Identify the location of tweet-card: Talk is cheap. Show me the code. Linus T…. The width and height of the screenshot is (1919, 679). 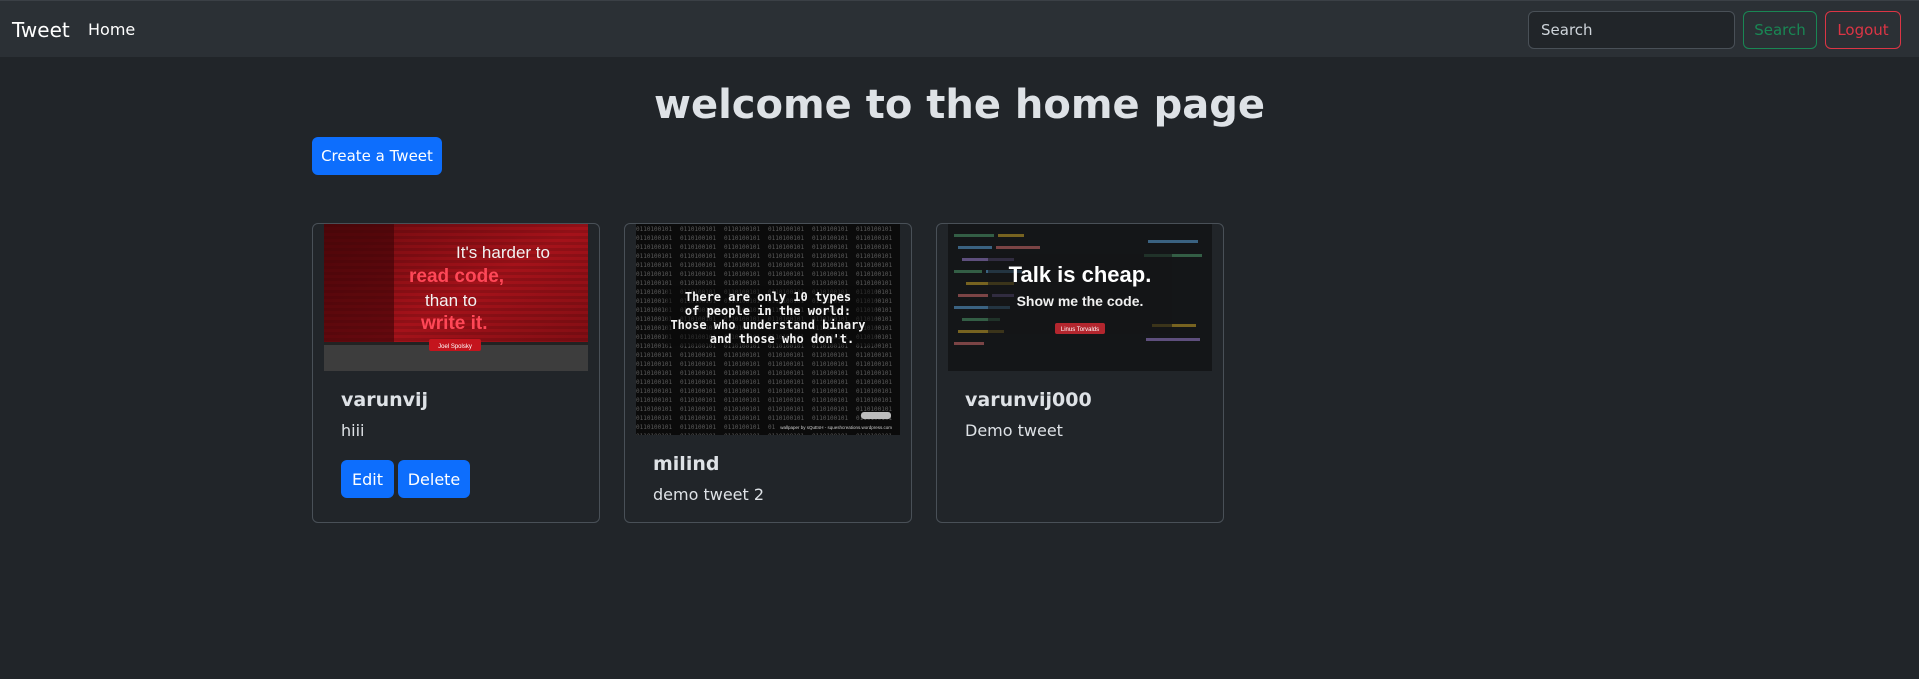
(1080, 373).